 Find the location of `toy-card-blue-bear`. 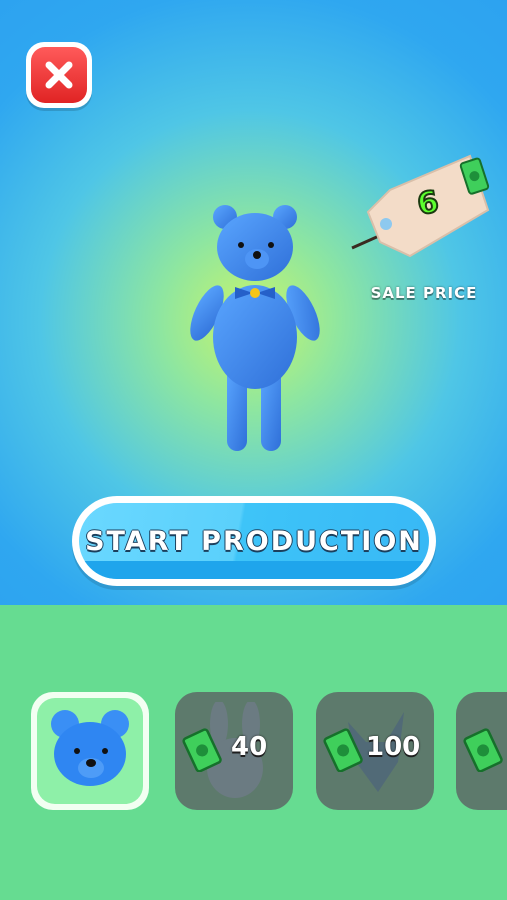

toy-card-blue-bear is located at coordinates (90, 751).